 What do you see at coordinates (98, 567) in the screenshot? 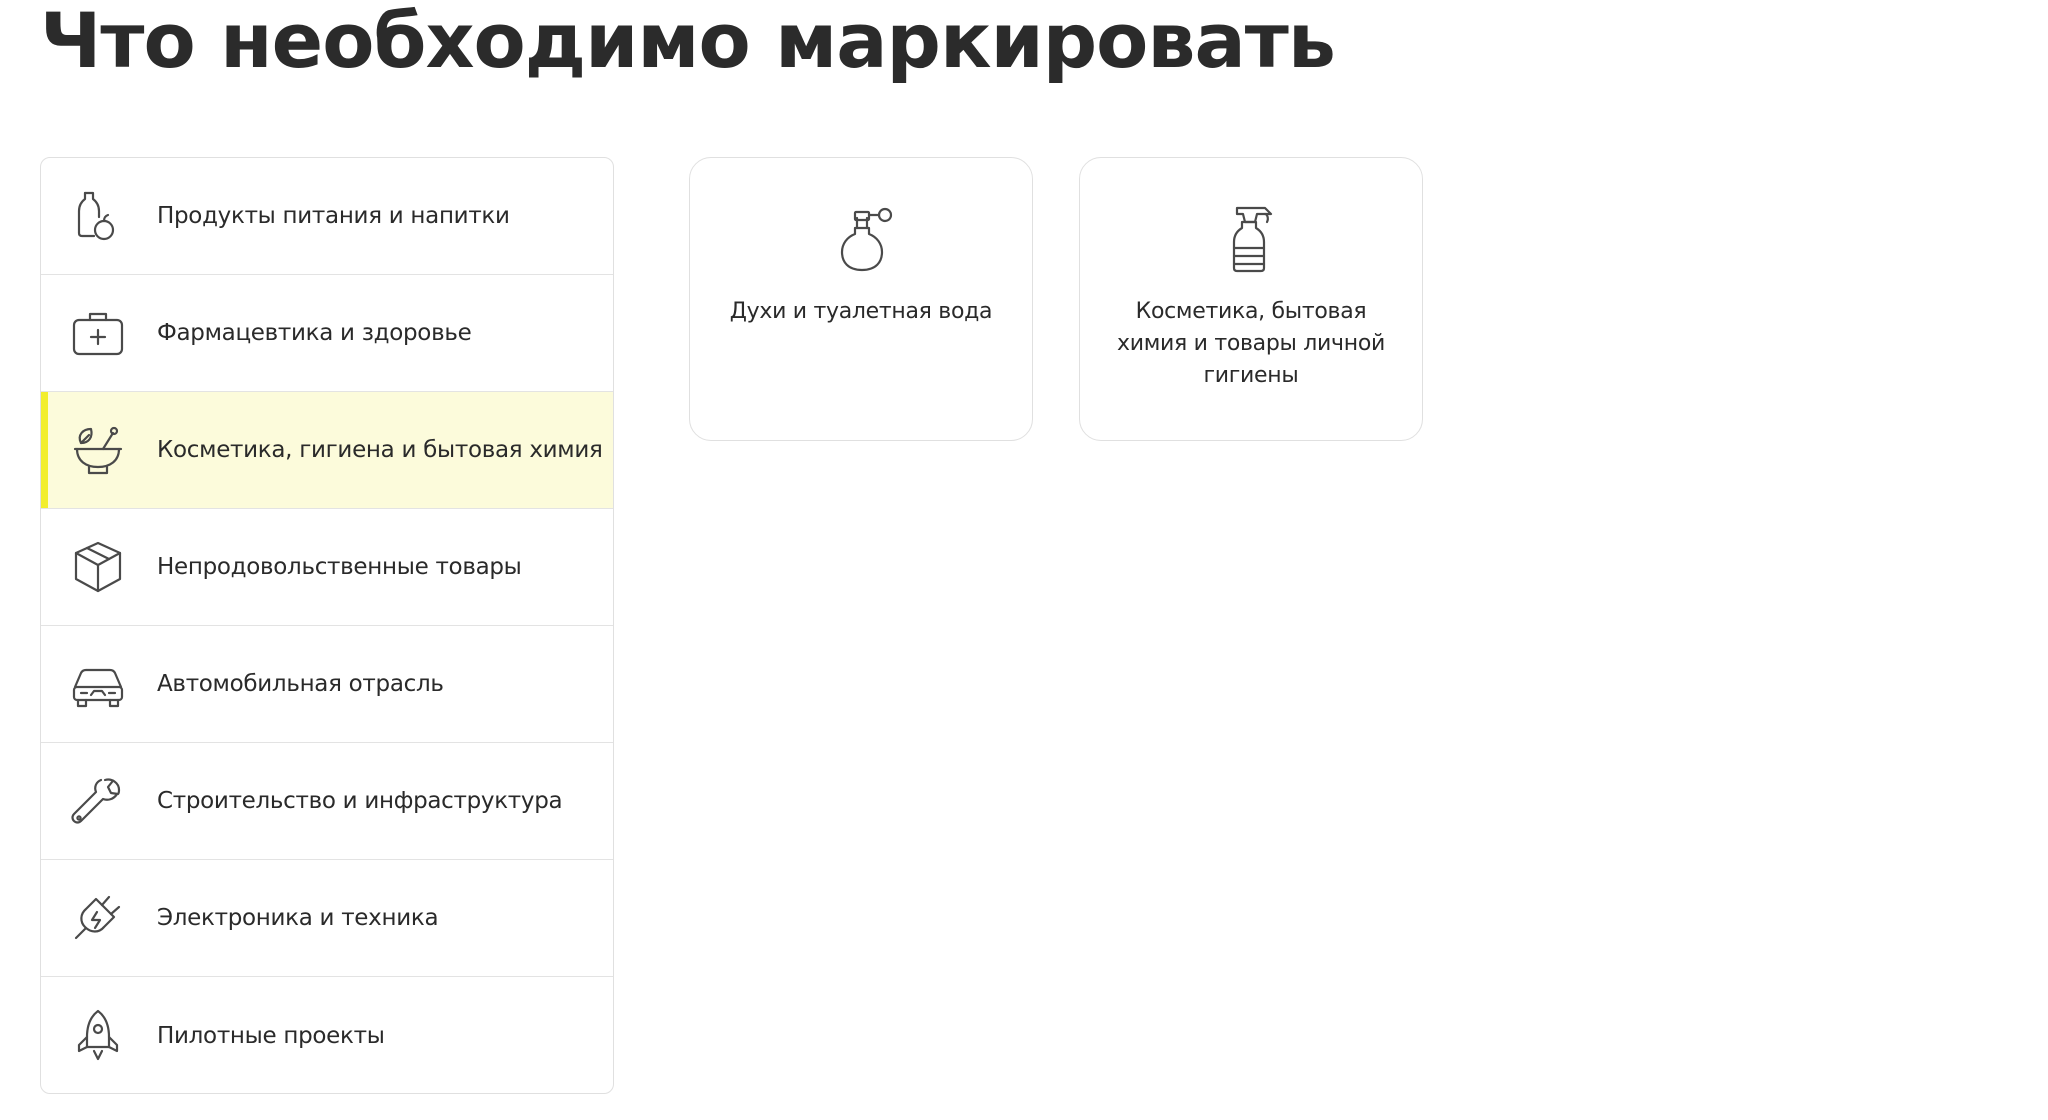
I see `box-icon` at bounding box center [98, 567].